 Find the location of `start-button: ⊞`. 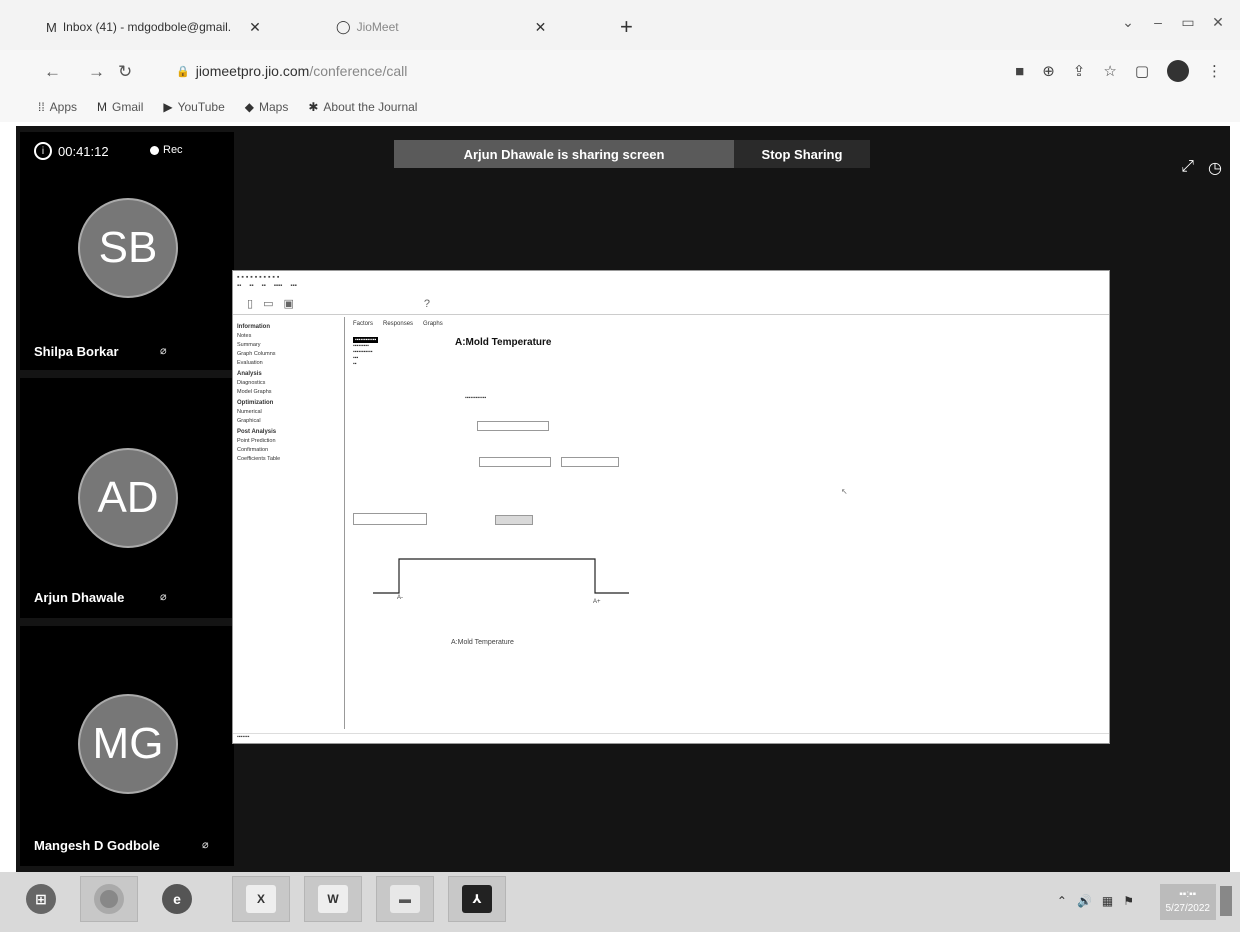

start-button: ⊞ is located at coordinates (41, 899).